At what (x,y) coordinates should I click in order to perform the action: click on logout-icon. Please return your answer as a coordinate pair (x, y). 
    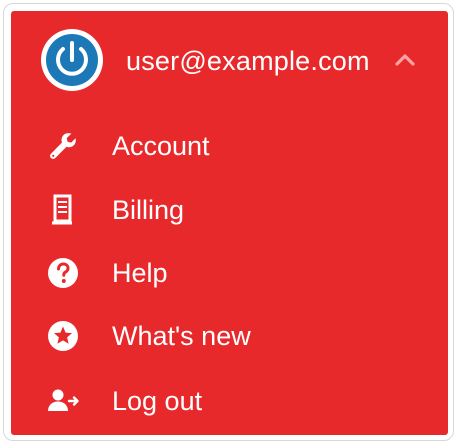
    Looking at the image, I should click on (63, 400).